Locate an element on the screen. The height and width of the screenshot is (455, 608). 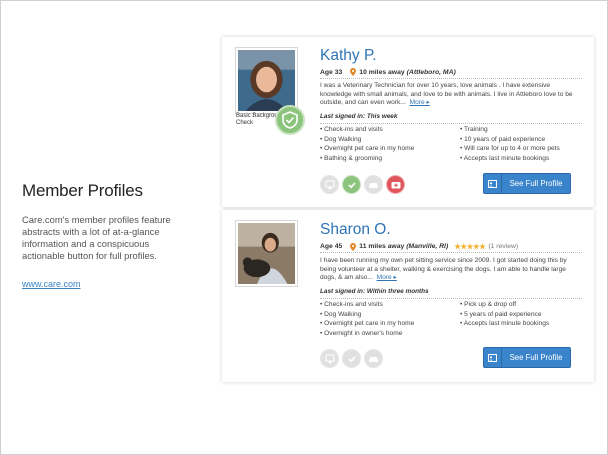
rating-stars-icon: ★★★★★ is located at coordinates (470, 246).